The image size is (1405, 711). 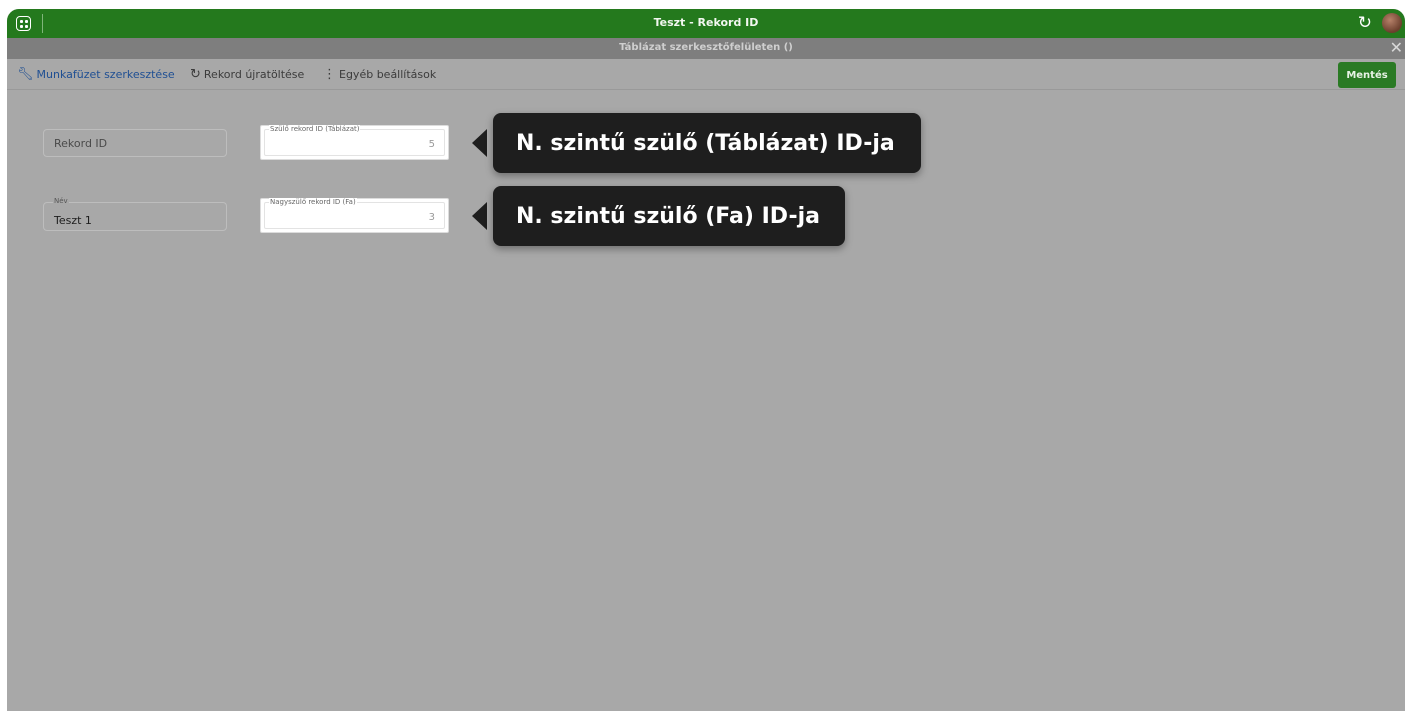 I want to click on parent-record-id-field: Szülő rekord ID (Táblázat) 5, so click(x=354, y=142).